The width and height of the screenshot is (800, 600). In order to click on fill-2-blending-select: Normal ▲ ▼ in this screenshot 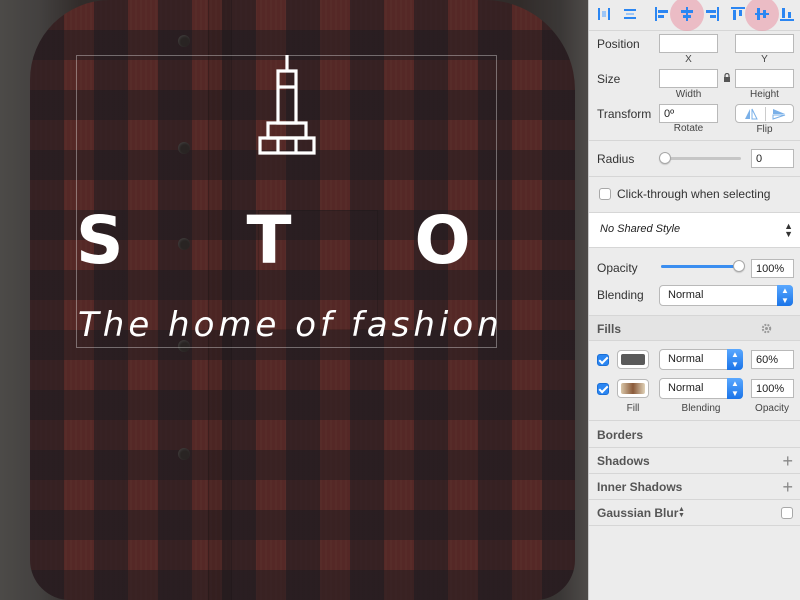, I will do `click(701, 388)`.